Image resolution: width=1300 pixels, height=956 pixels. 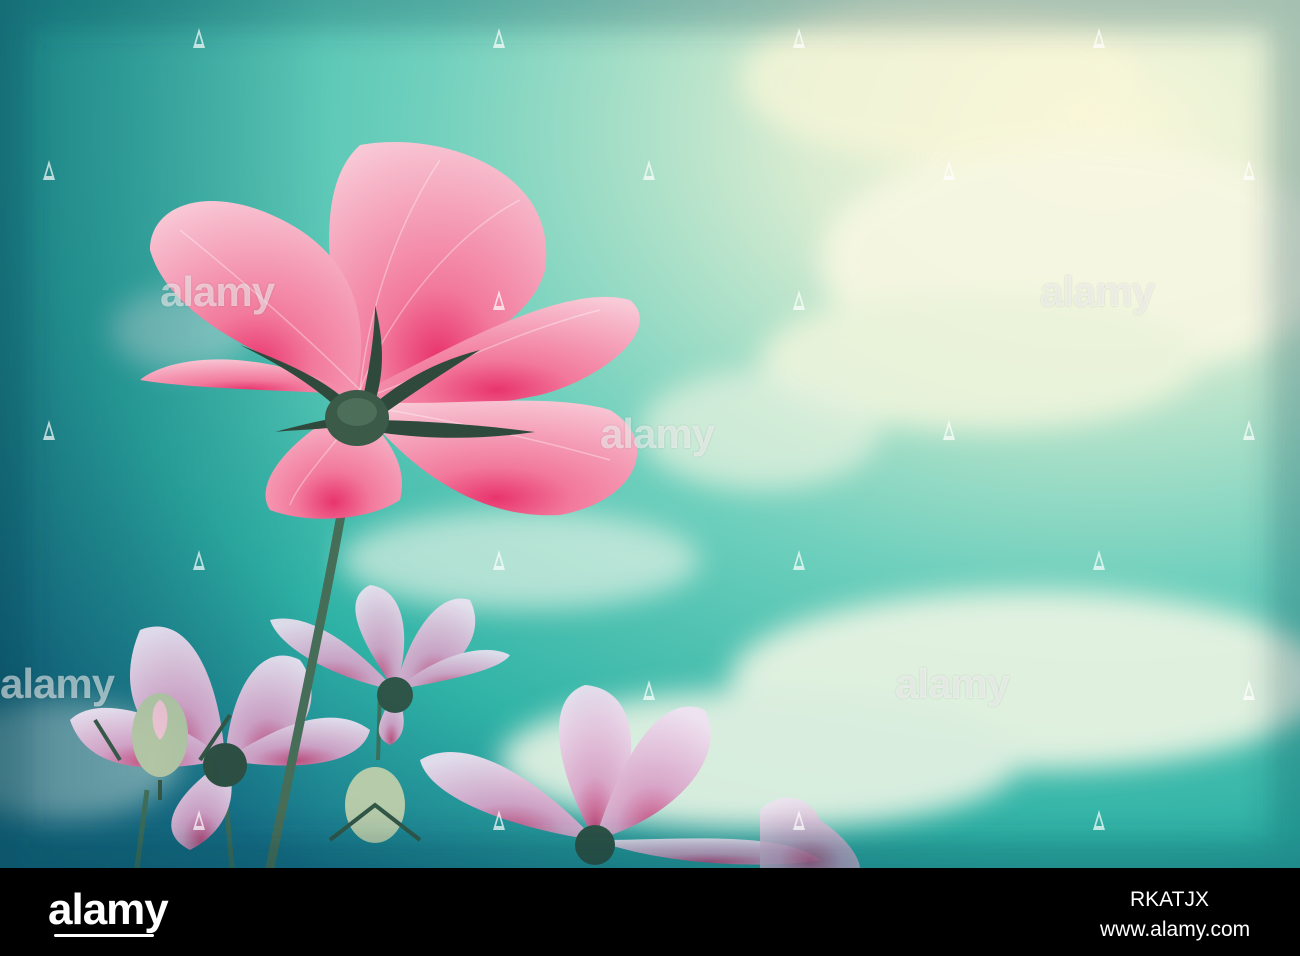 I want to click on site-url: www.alamy.com, so click(x=1175, y=930).